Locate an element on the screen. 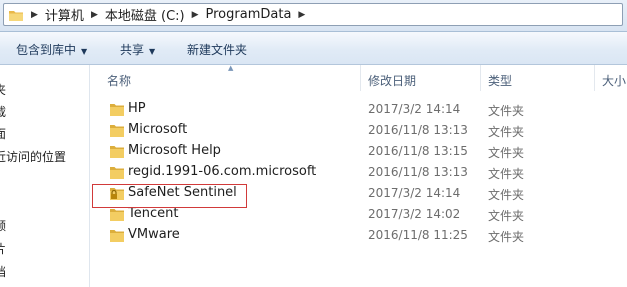  nav-item: 档 is located at coordinates (3, 271).